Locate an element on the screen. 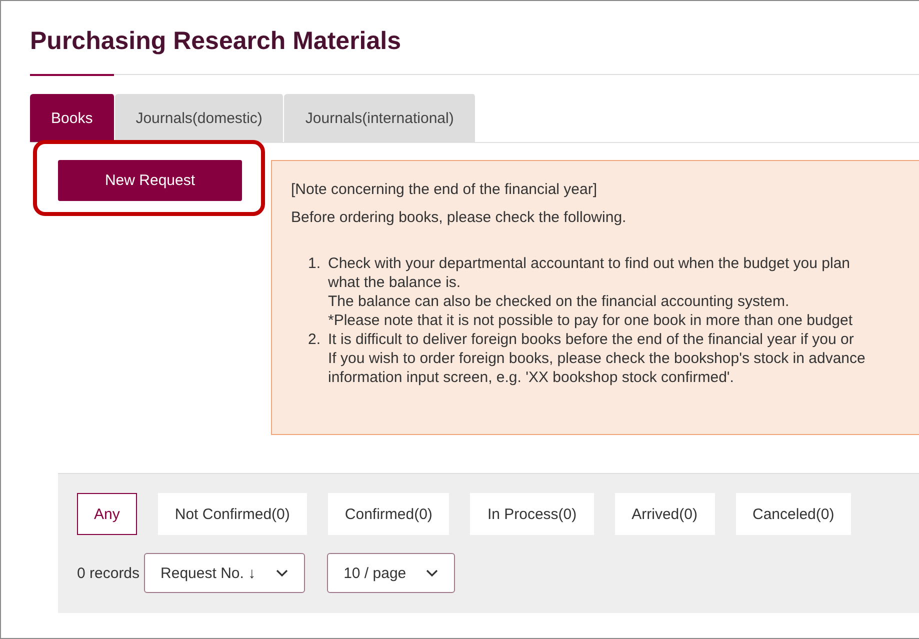  page-title: Purchasing Research Materials is located at coordinates (216, 42).